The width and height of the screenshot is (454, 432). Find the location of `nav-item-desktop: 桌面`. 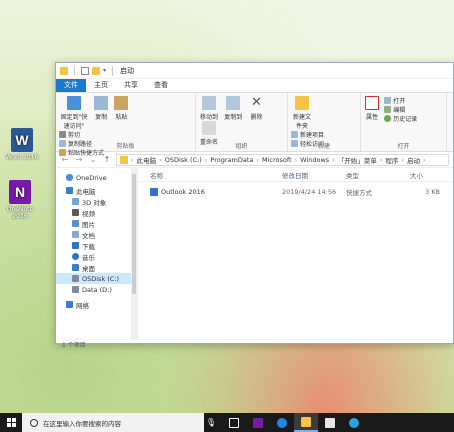

nav-item-desktop: 桌面 is located at coordinates (96, 267).